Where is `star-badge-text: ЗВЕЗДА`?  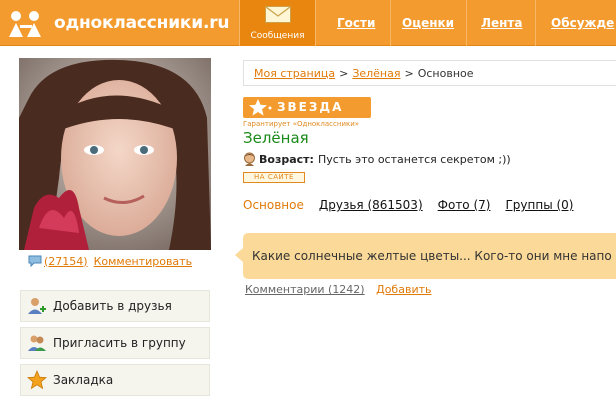 star-badge-text: ЗВЕЗДА is located at coordinates (310, 107).